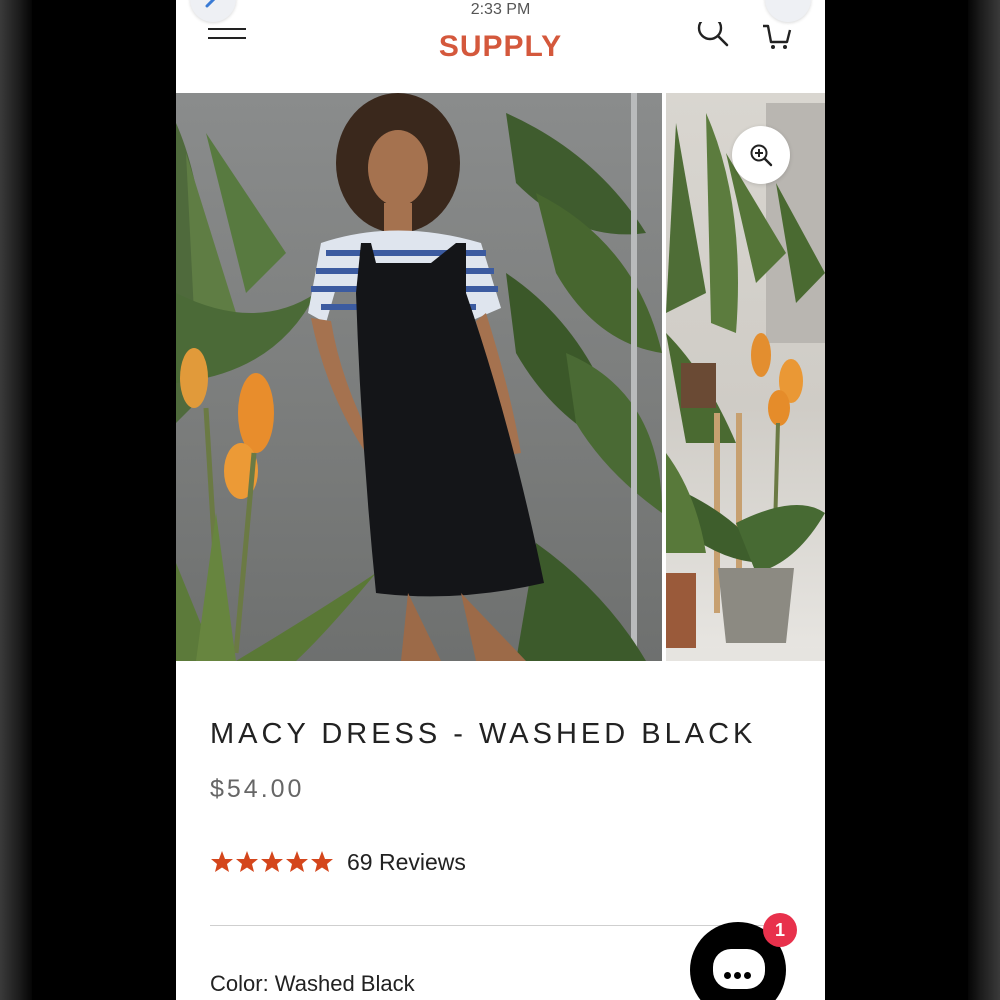 Image resolution: width=1000 pixels, height=1000 pixels. I want to click on chat-notification-badge: 1, so click(780, 930).